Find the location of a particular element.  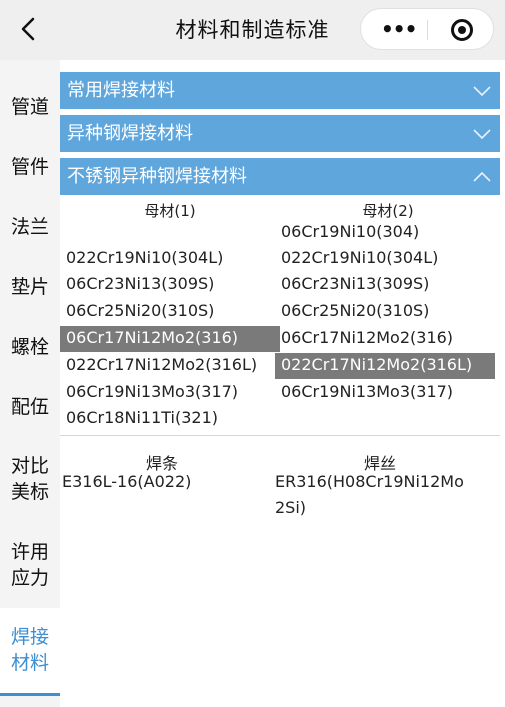

capsule-divider is located at coordinates (427, 30).